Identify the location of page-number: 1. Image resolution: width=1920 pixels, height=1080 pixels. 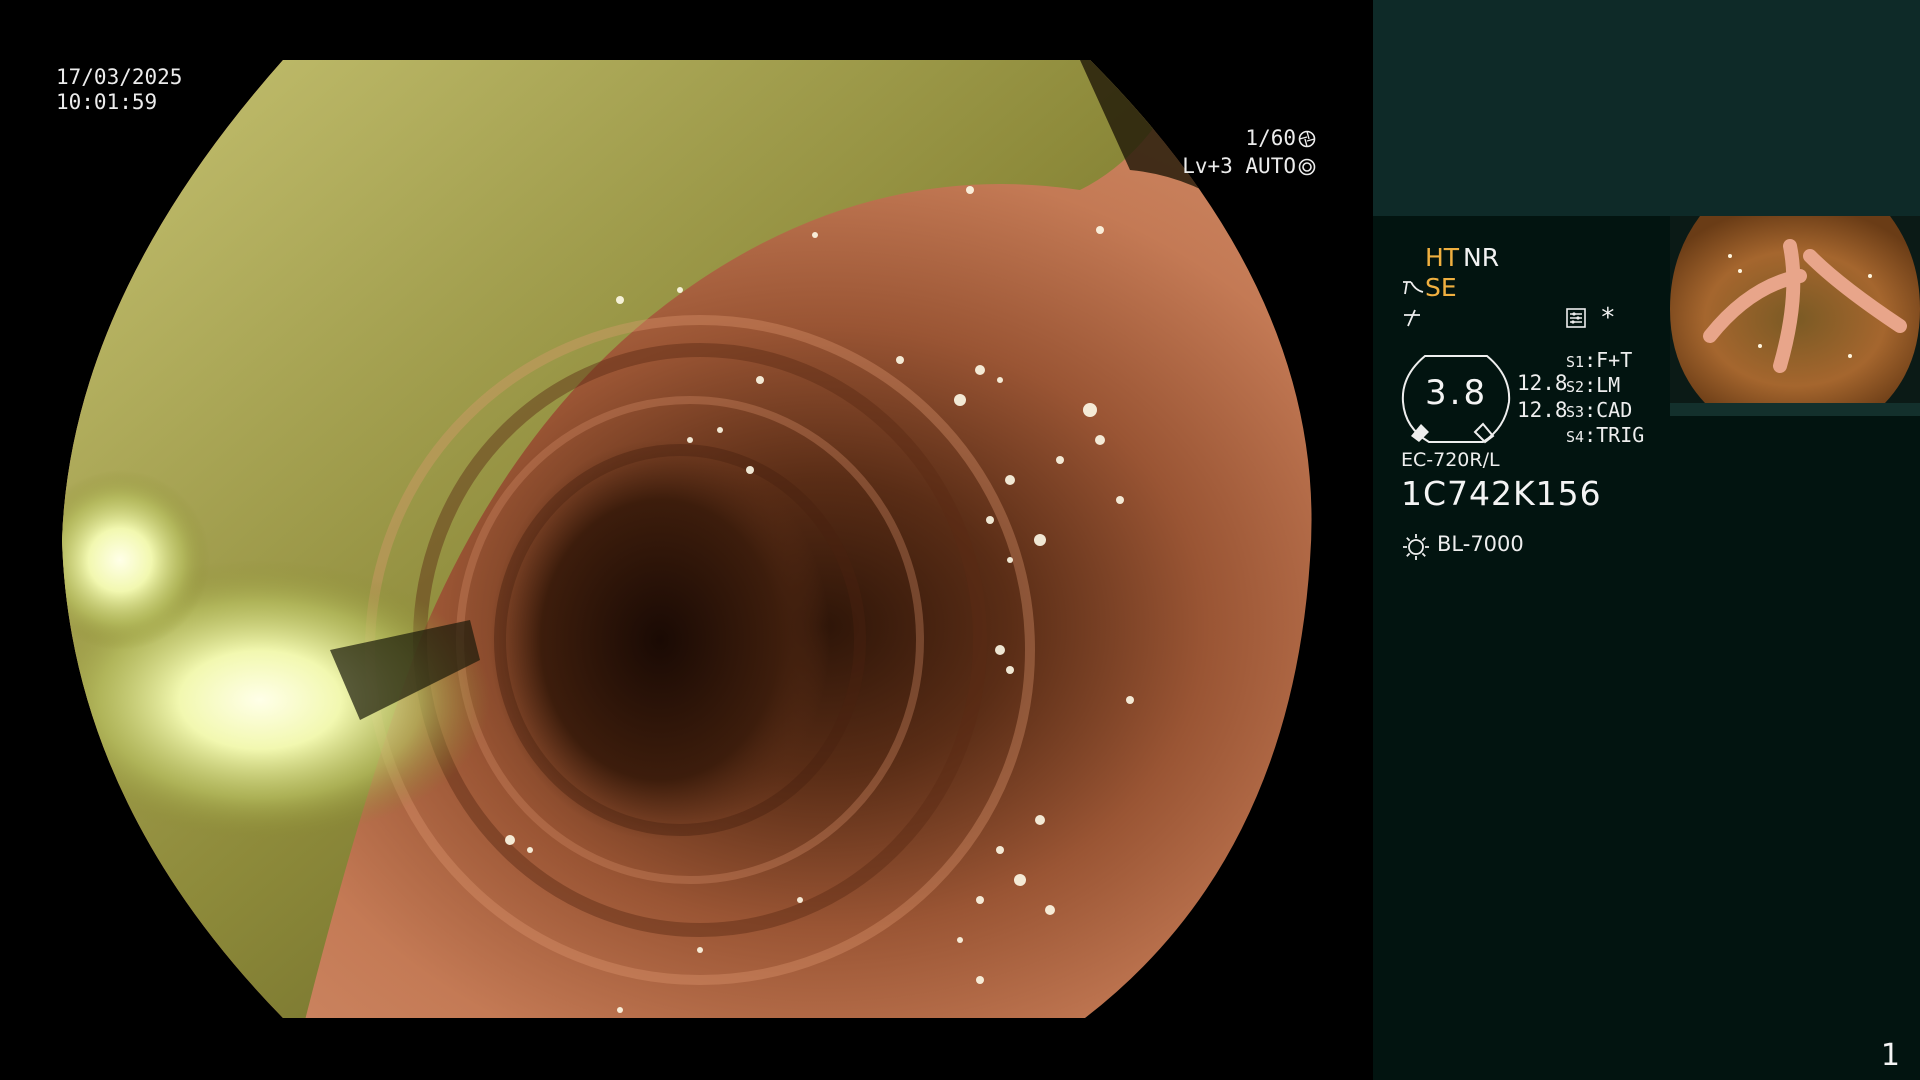
(1890, 1055).